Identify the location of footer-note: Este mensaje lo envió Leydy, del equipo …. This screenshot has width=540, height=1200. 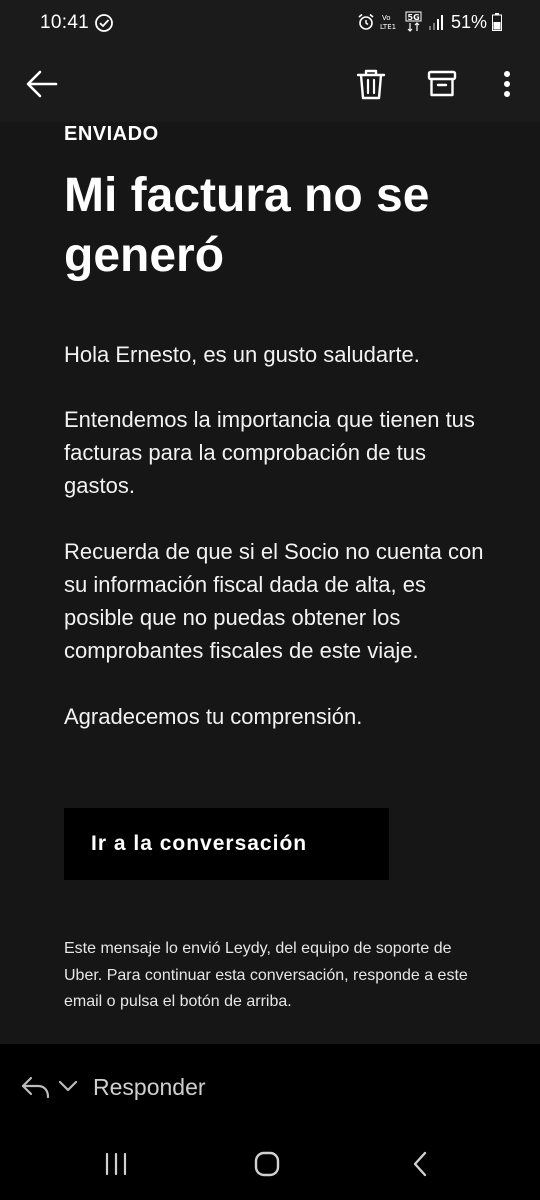
(266, 975).